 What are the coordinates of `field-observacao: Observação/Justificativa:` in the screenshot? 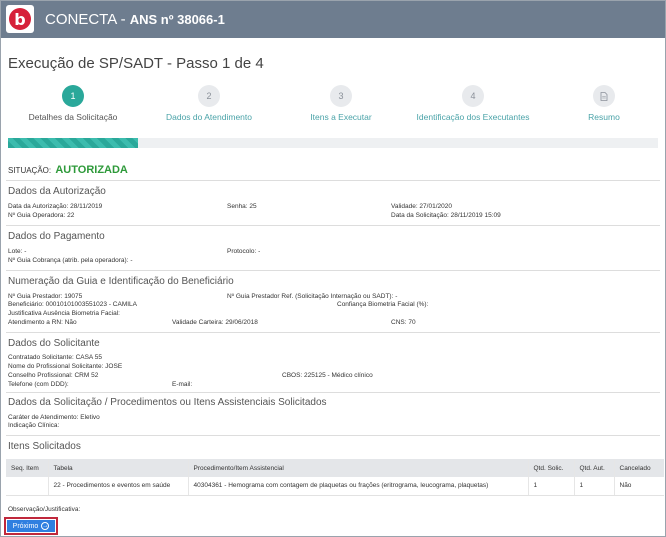 It's located at (44, 509).